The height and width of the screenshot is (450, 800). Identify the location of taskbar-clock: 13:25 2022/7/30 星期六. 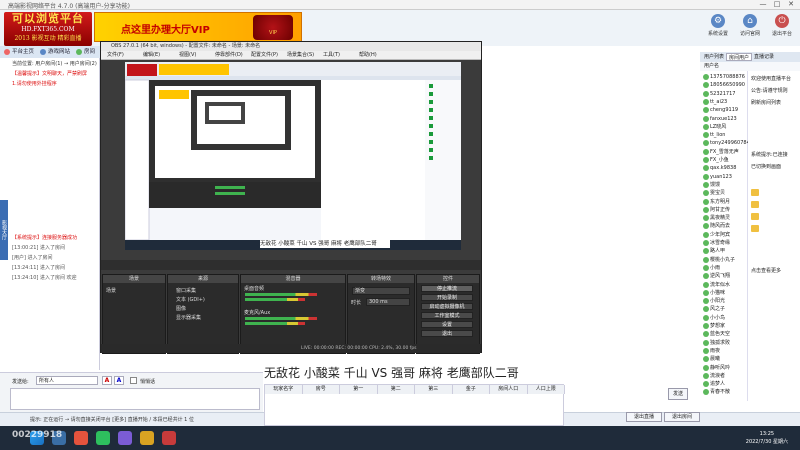
(767, 438).